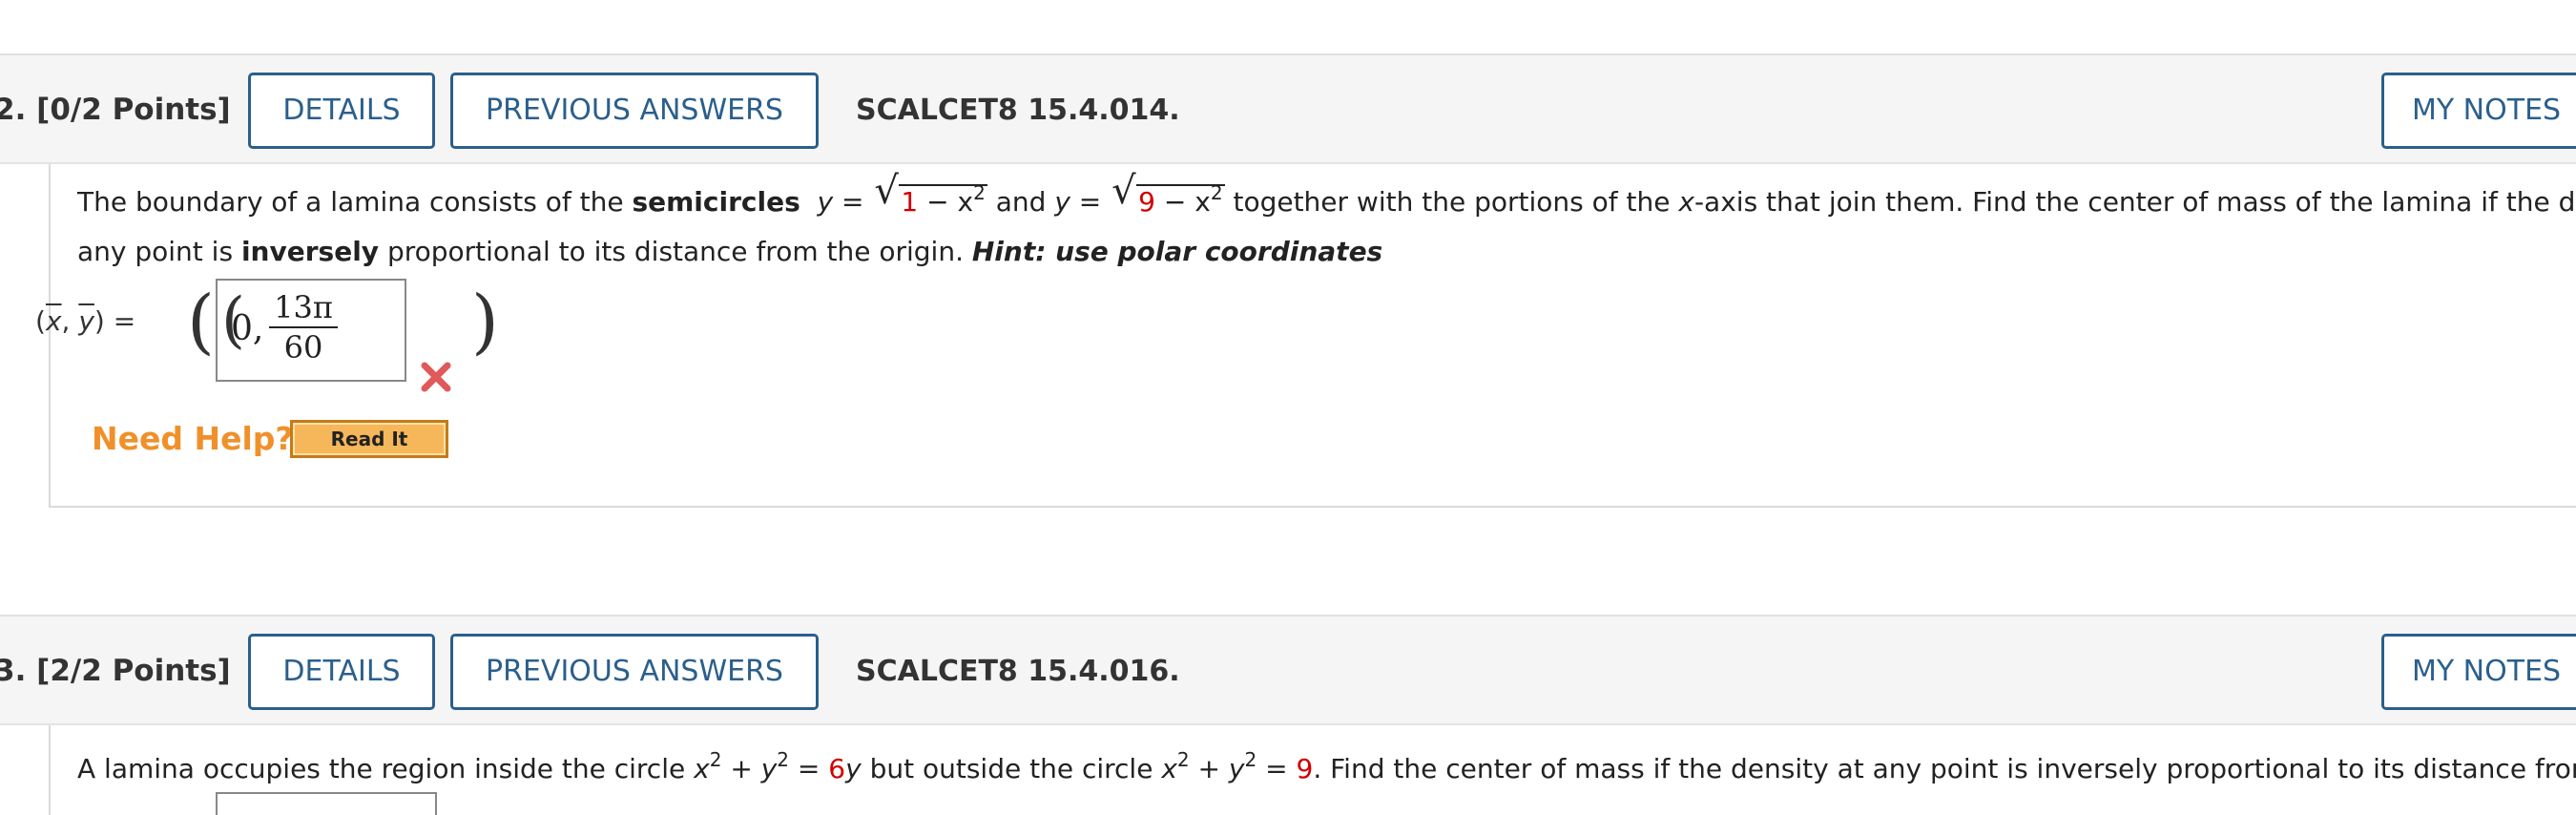  I want to click on answer-value-x: 0,, so click(247, 328).